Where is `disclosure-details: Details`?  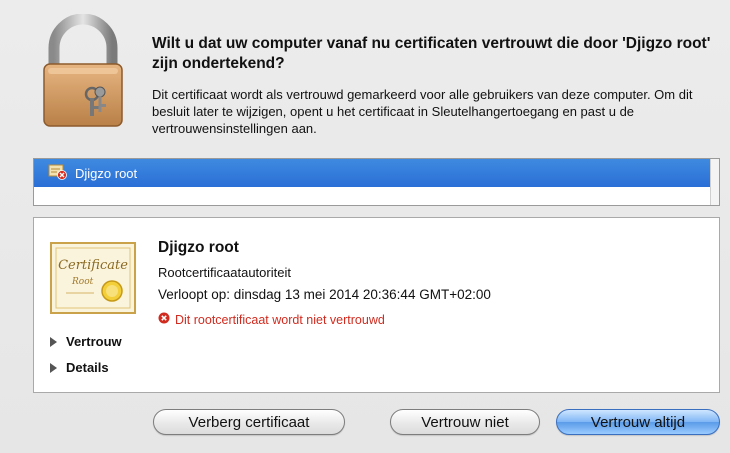
disclosure-details: Details is located at coordinates (79, 367).